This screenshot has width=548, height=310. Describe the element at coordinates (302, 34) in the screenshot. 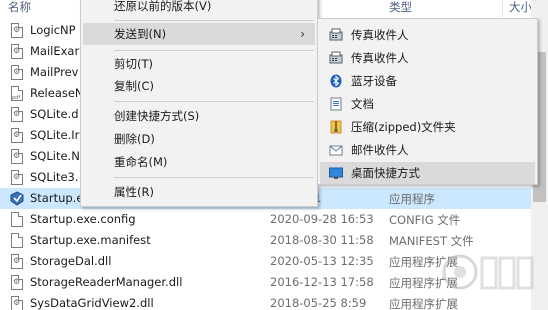

I see `submenu-arrow-icon: ›` at that location.